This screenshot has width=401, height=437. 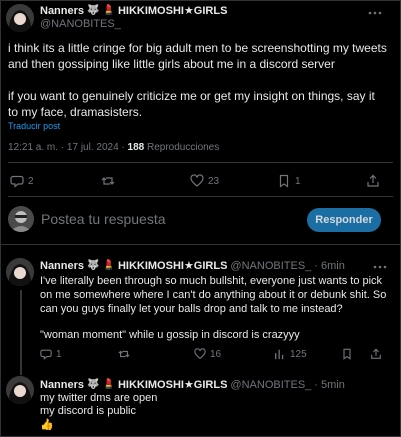 I want to click on reply-submit-button: Responder, so click(x=344, y=220).